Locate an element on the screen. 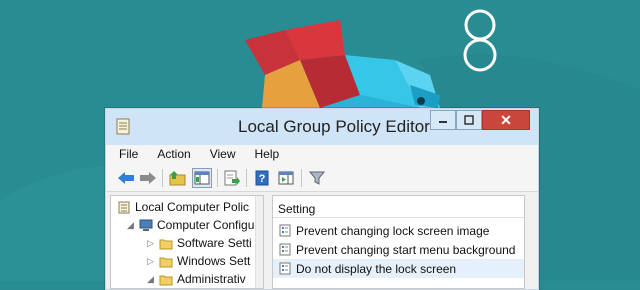 The image size is (640, 290). help-icon: ? is located at coordinates (262, 178).